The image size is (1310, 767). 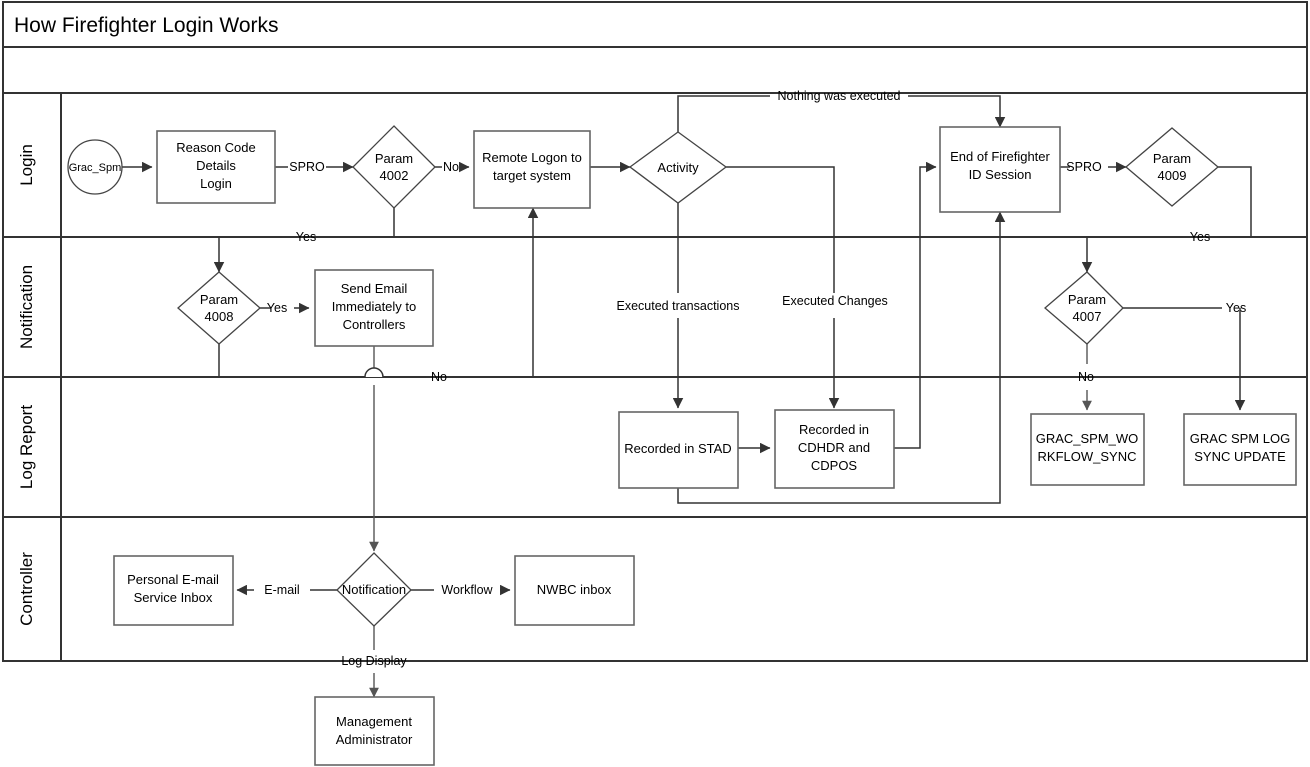 What do you see at coordinates (374, 324) in the screenshot?
I see `node-send-email-line3: Controllers` at bounding box center [374, 324].